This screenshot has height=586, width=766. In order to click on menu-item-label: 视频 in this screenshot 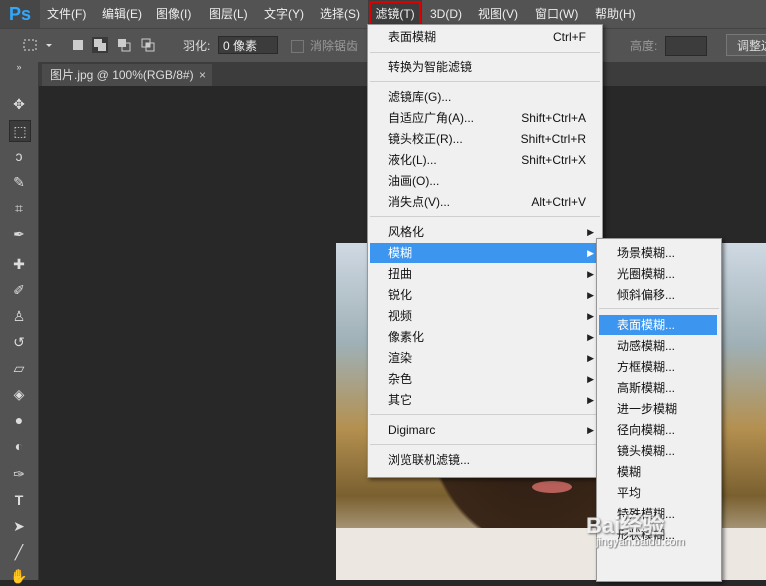, I will do `click(400, 316)`.